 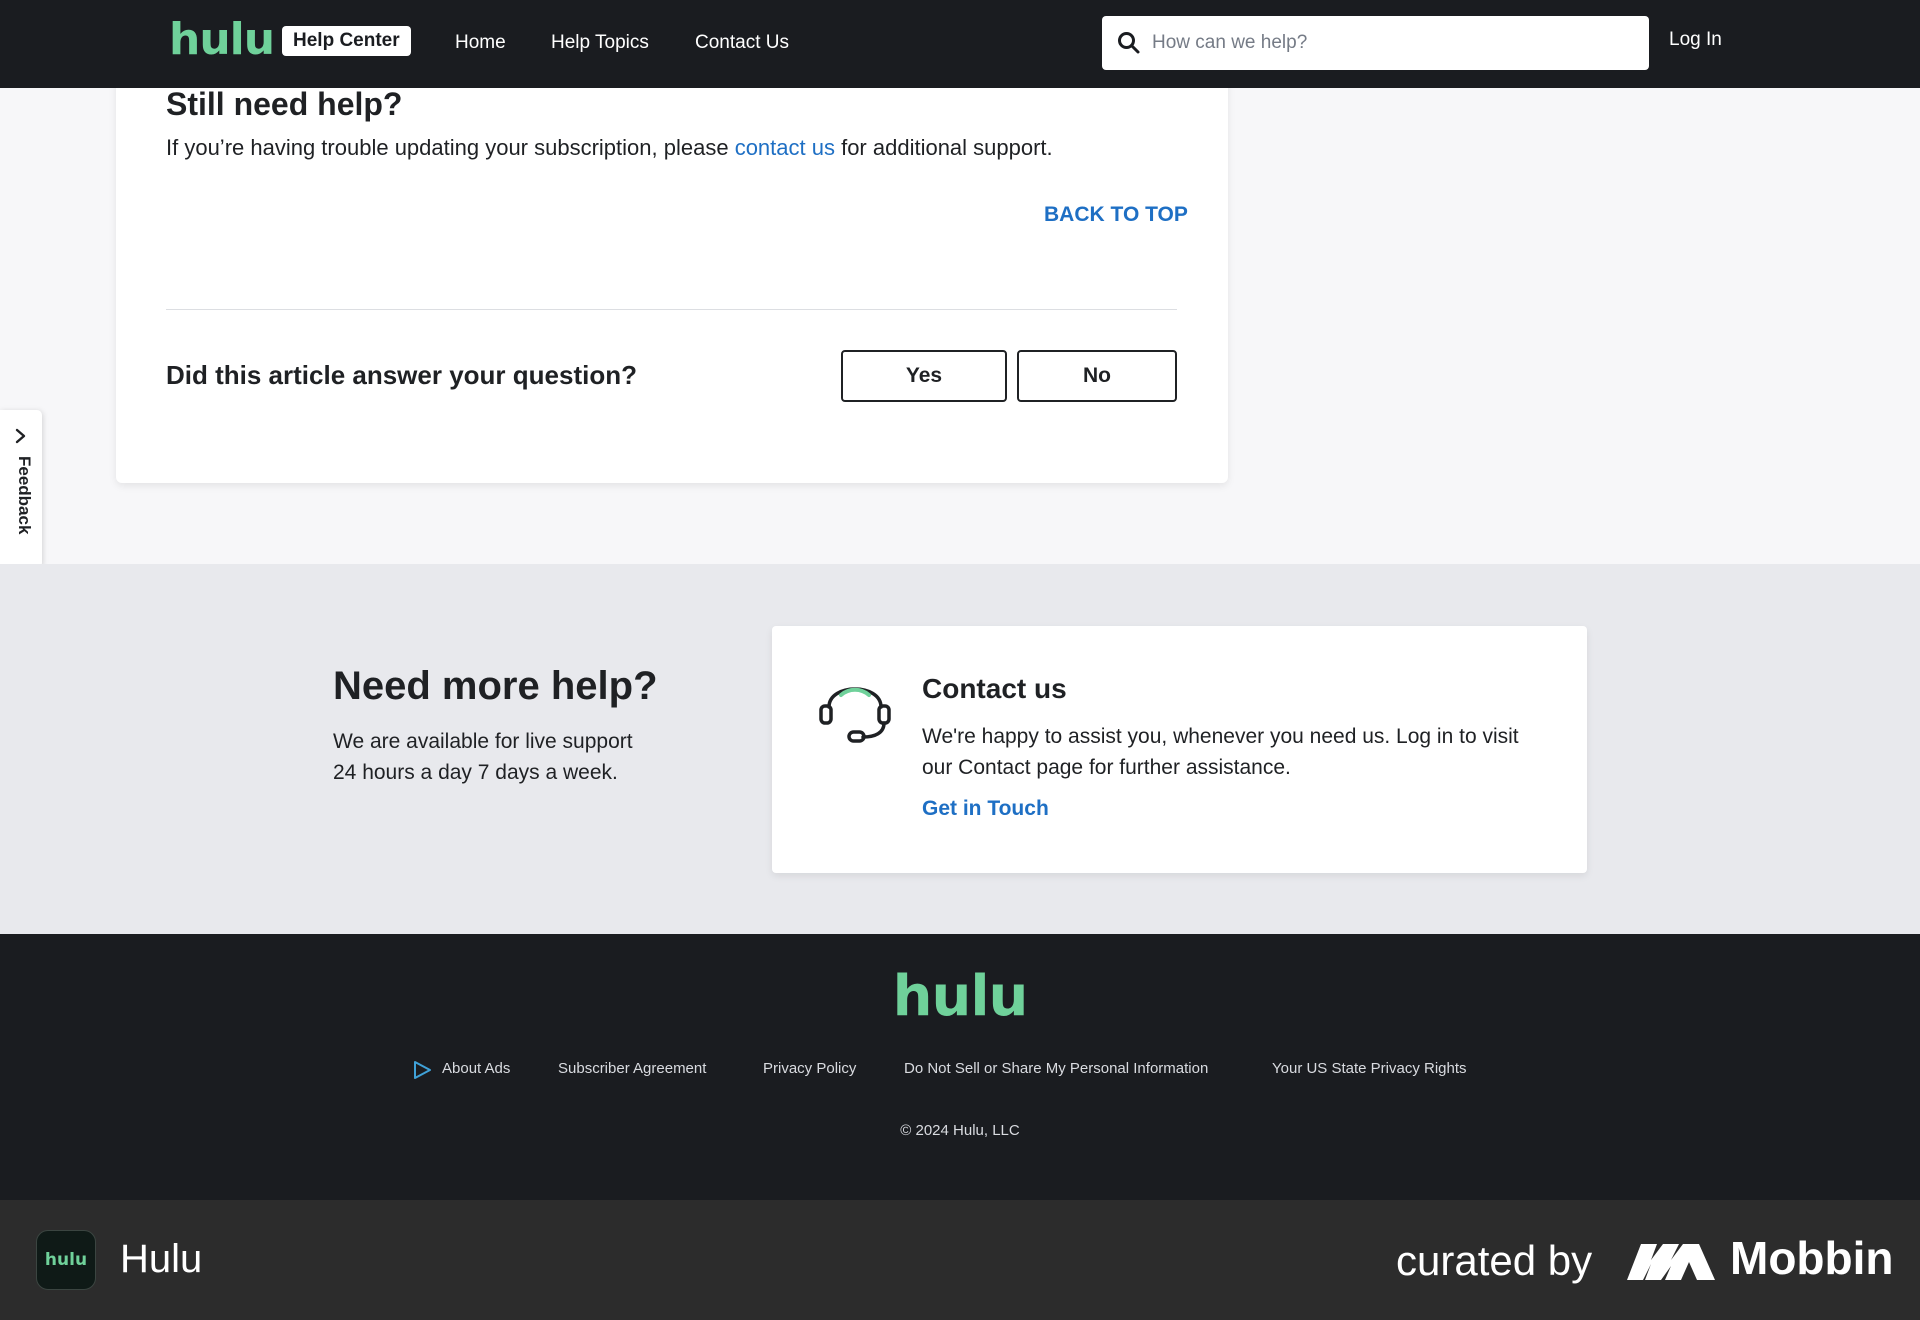 I want to click on login-link: Log In, so click(x=1695, y=40).